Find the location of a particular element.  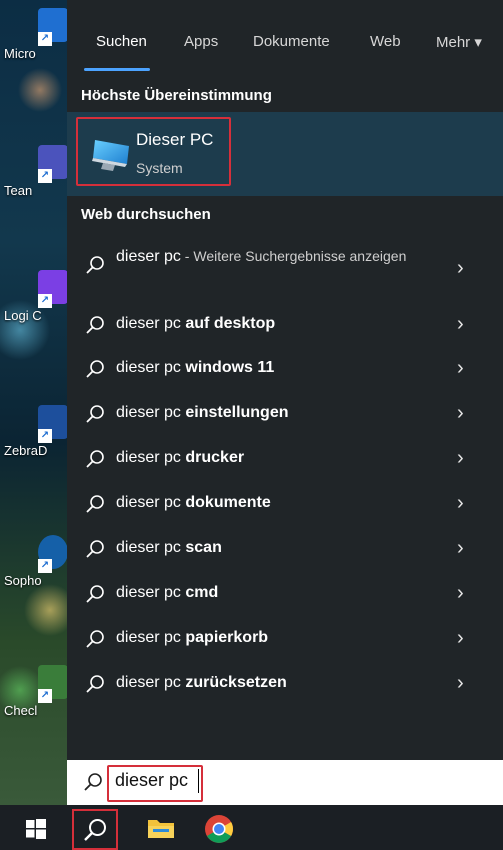

tab-mehr: Mehr ▾ is located at coordinates (459, 42).